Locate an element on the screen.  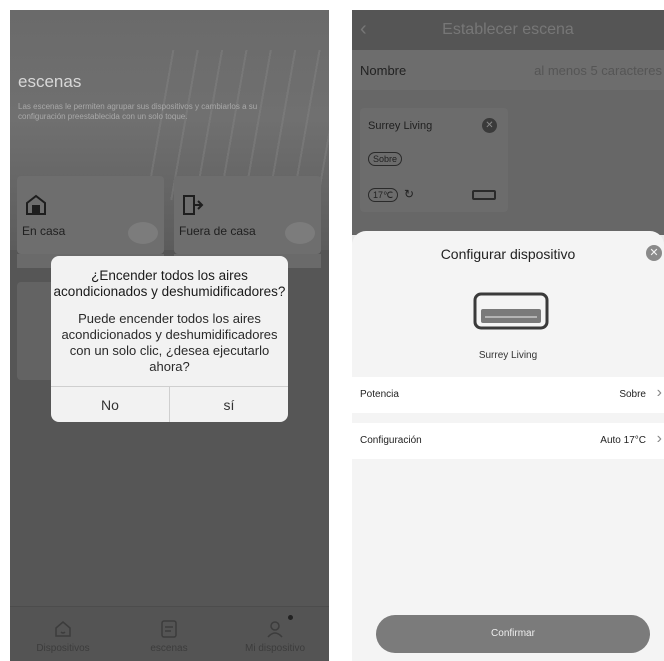
sheet-title: Configurar dispositivo is located at coordinates (508, 254).